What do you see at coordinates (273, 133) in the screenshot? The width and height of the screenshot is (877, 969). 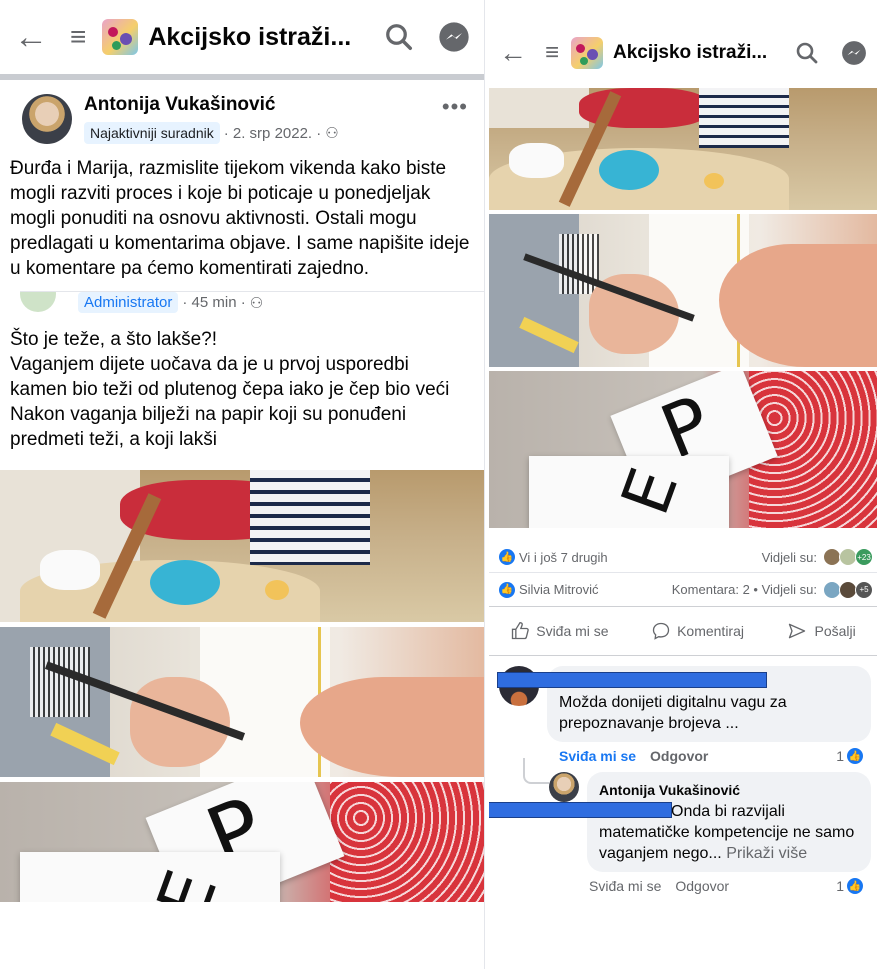 I see `post-date: · 2. srp 2022. ·` at bounding box center [273, 133].